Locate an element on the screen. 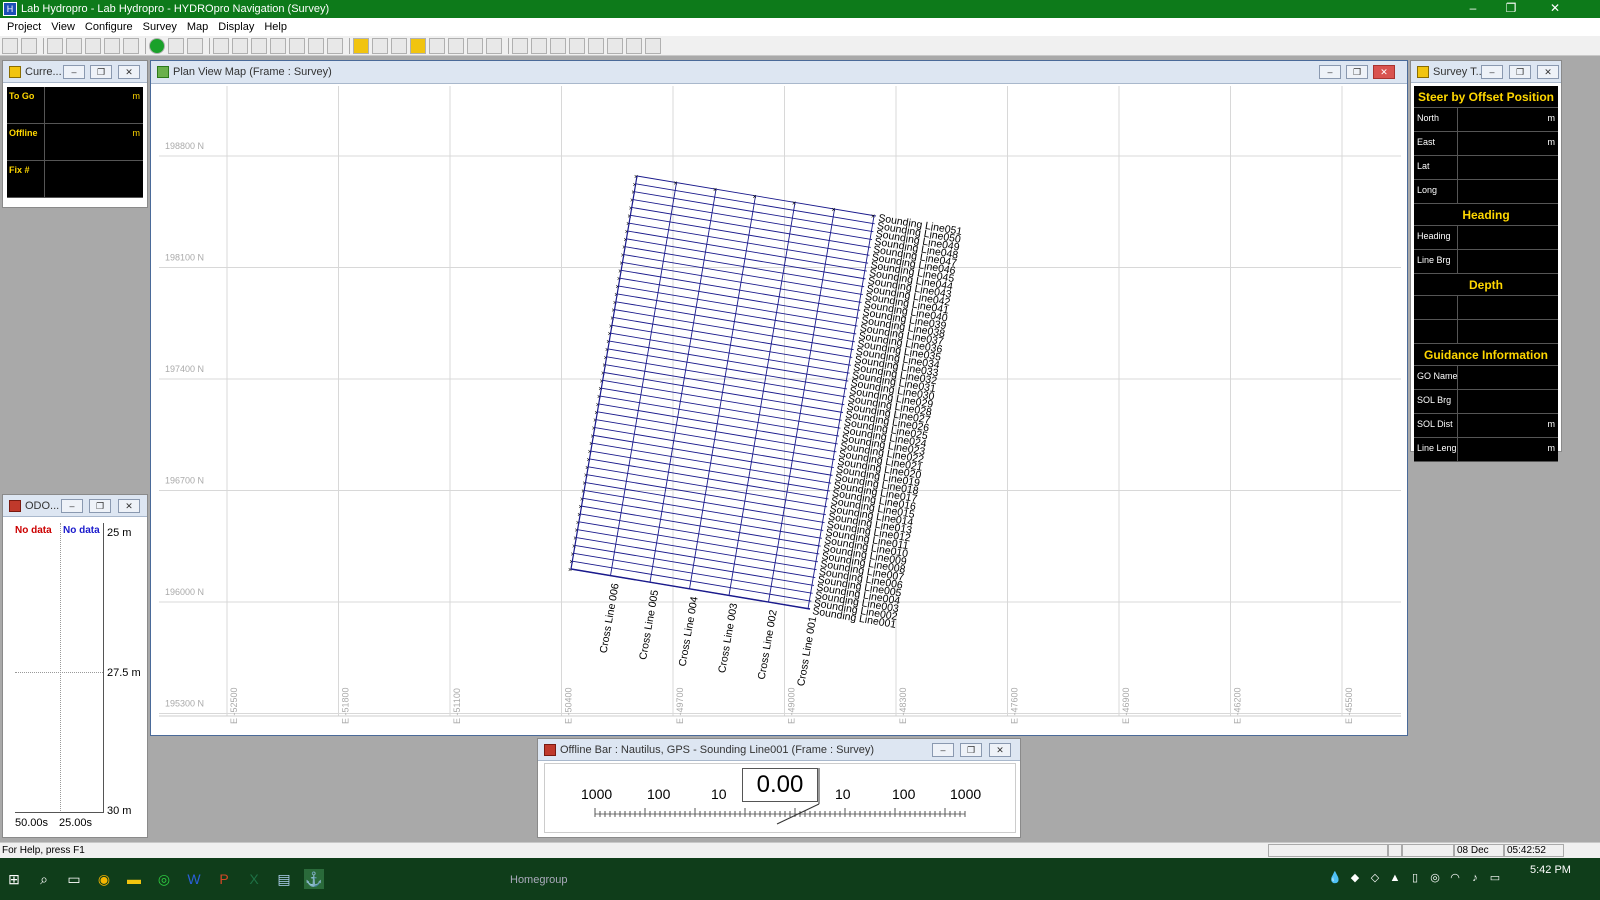  tray-app-icon: ◇ is located at coordinates (1375, 878).